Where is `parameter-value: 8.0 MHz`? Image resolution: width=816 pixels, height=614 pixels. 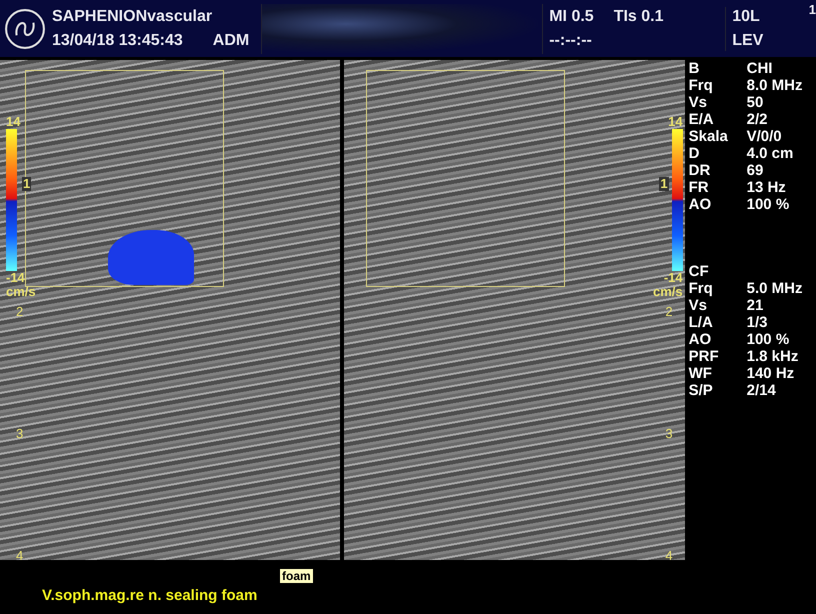
parameter-value: 8.0 MHz is located at coordinates (774, 85).